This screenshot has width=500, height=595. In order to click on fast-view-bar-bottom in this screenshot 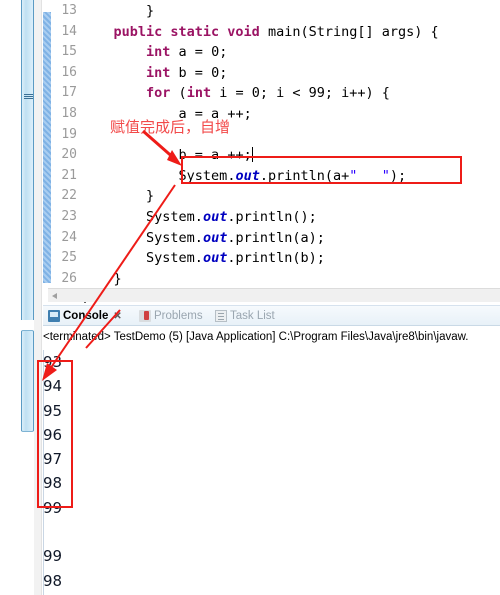, I will do `click(27, 381)`.